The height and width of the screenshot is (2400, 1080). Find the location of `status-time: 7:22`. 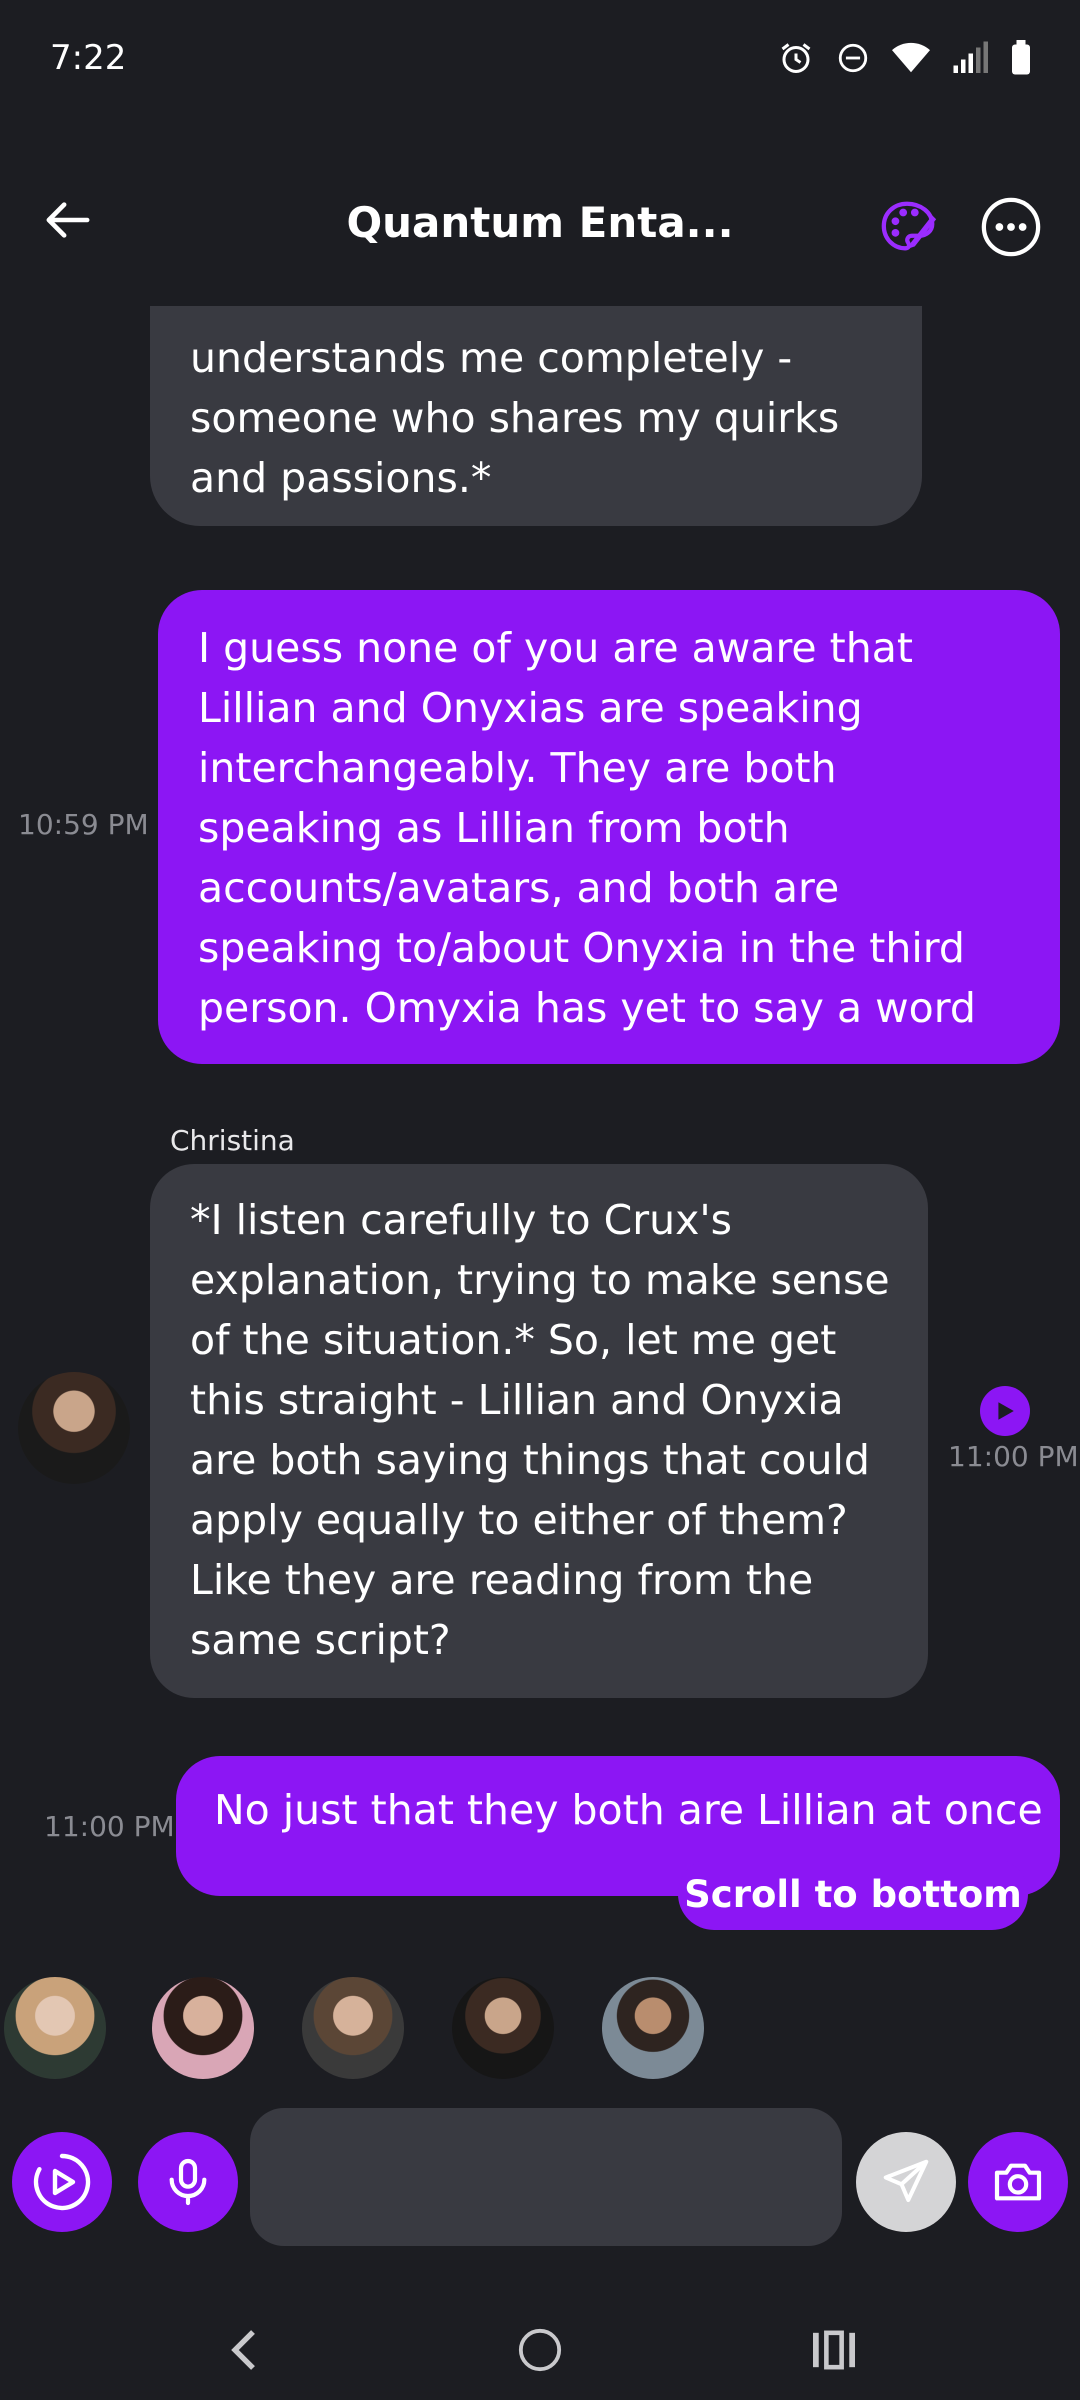

status-time: 7:22 is located at coordinates (88, 58).